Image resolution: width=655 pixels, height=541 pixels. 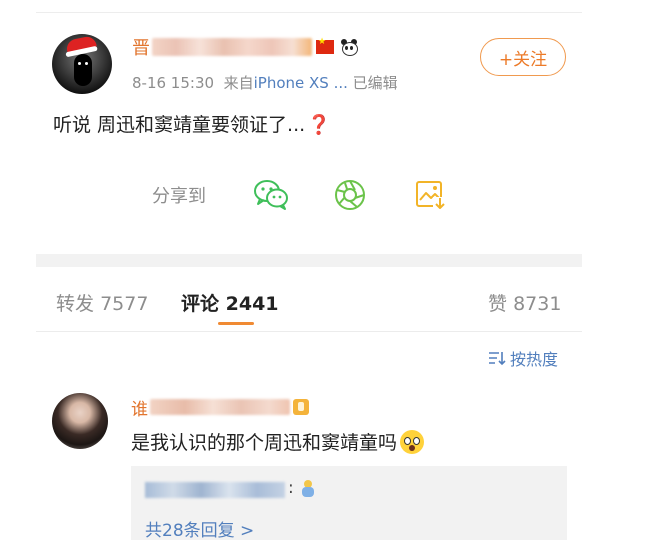 What do you see at coordinates (375, 83) in the screenshot?
I see `edited-label: 已编辑` at bounding box center [375, 83].